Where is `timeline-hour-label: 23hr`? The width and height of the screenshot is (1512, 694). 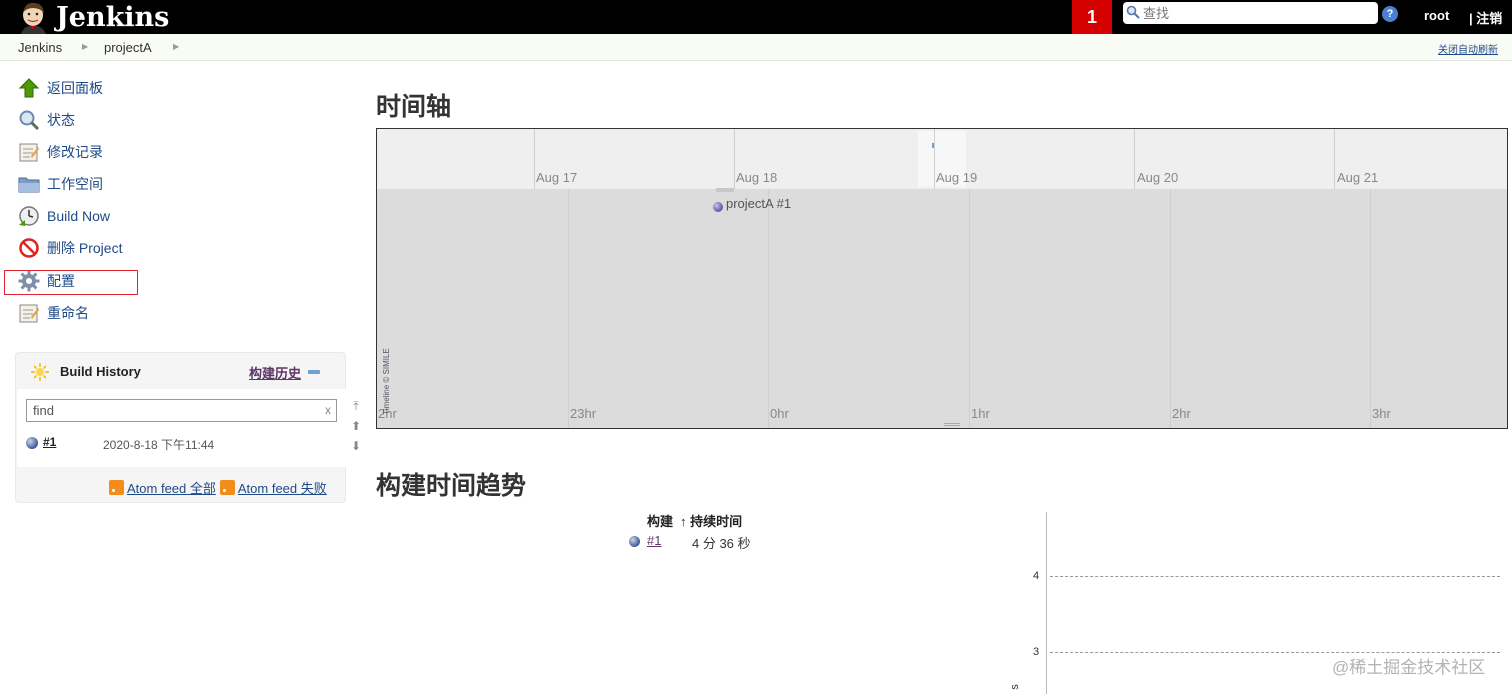 timeline-hour-label: 23hr is located at coordinates (583, 413).